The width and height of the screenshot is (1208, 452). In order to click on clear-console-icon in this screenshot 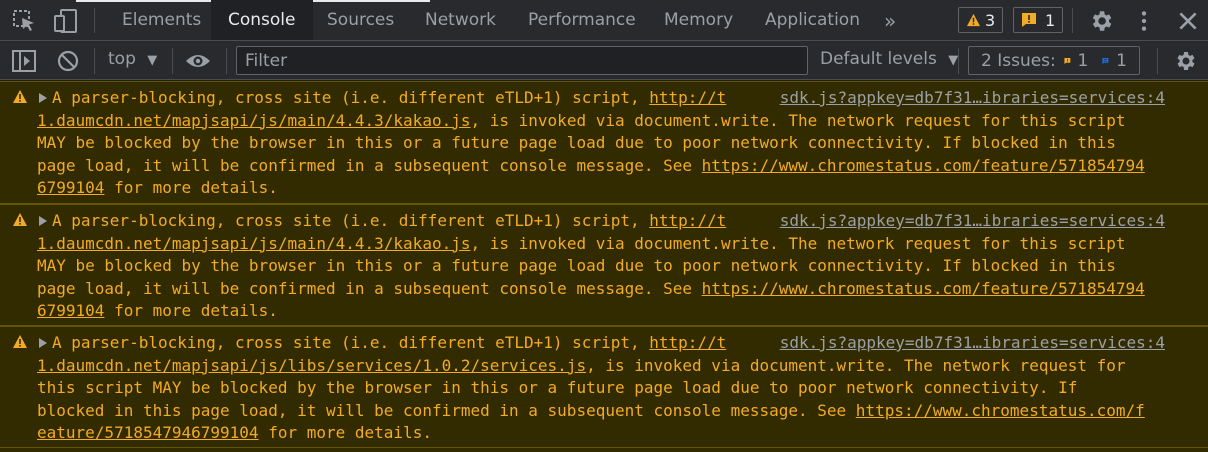, I will do `click(68, 61)`.